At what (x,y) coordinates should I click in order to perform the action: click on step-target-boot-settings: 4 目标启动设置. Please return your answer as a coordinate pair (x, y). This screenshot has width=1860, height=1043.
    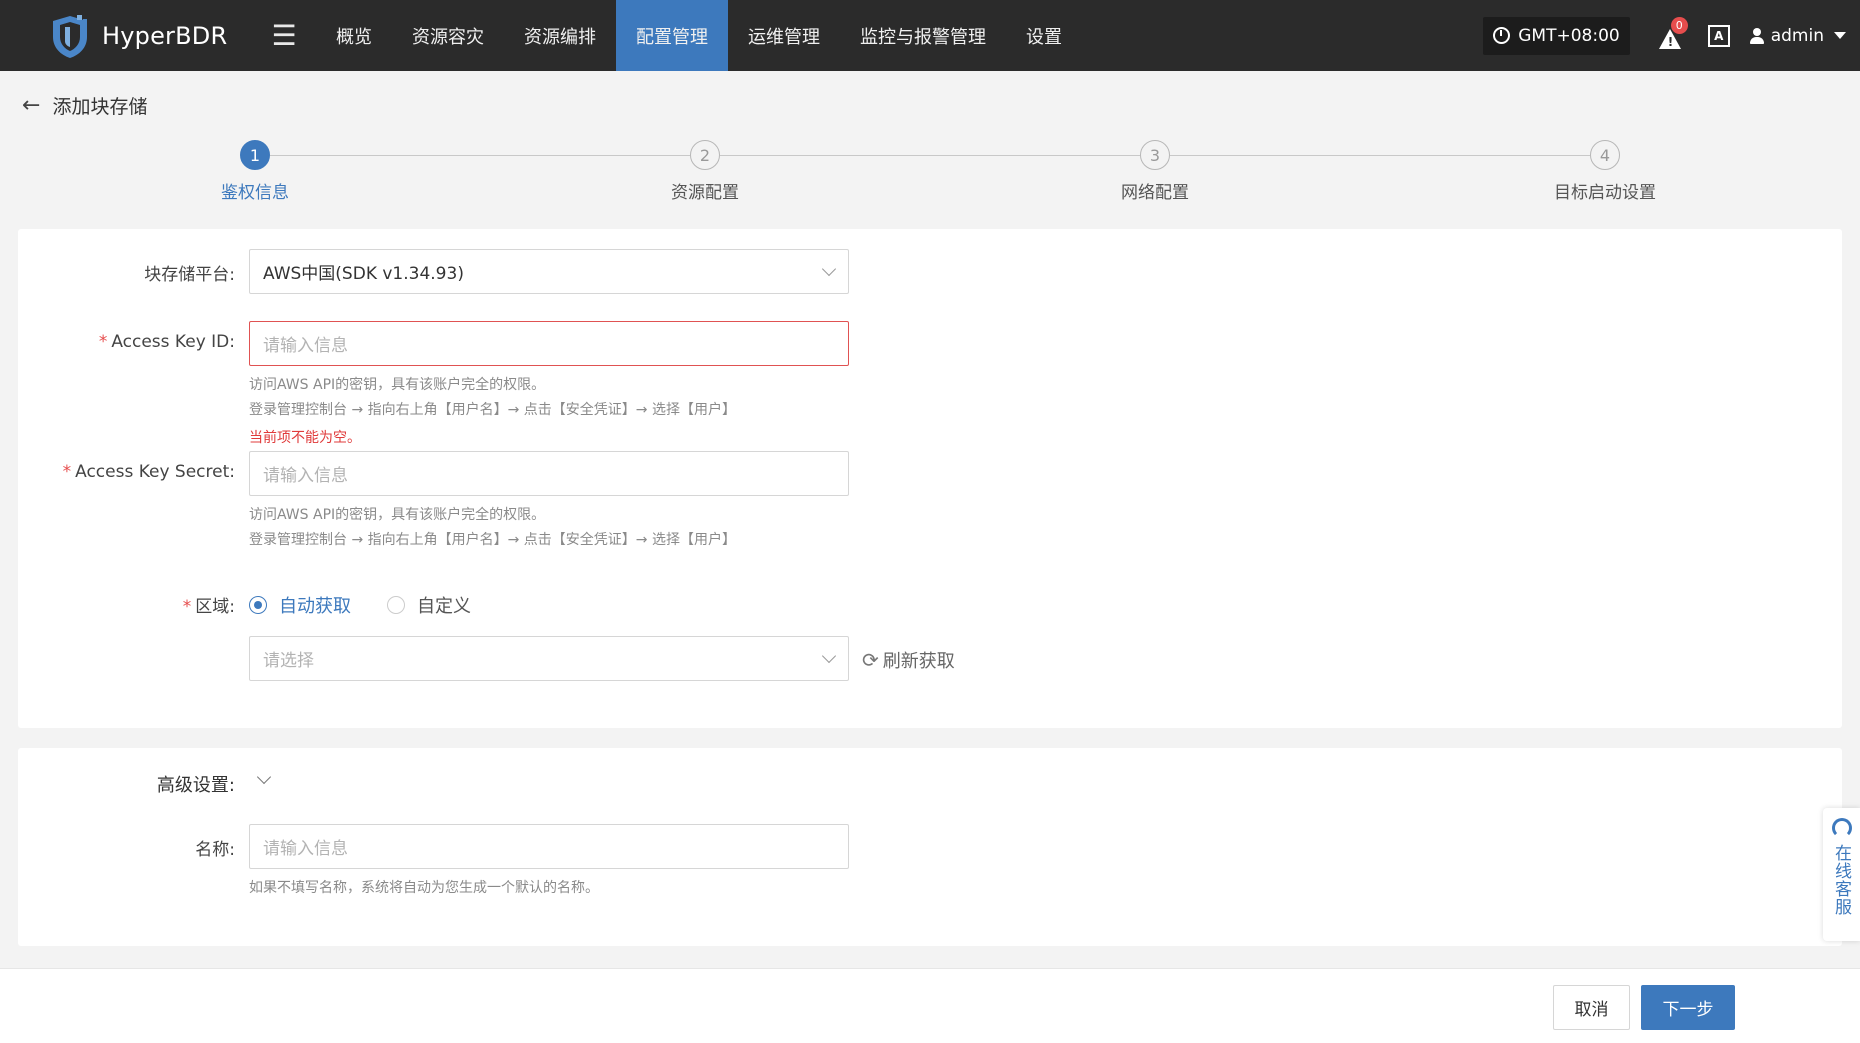
    Looking at the image, I should click on (1605, 170).